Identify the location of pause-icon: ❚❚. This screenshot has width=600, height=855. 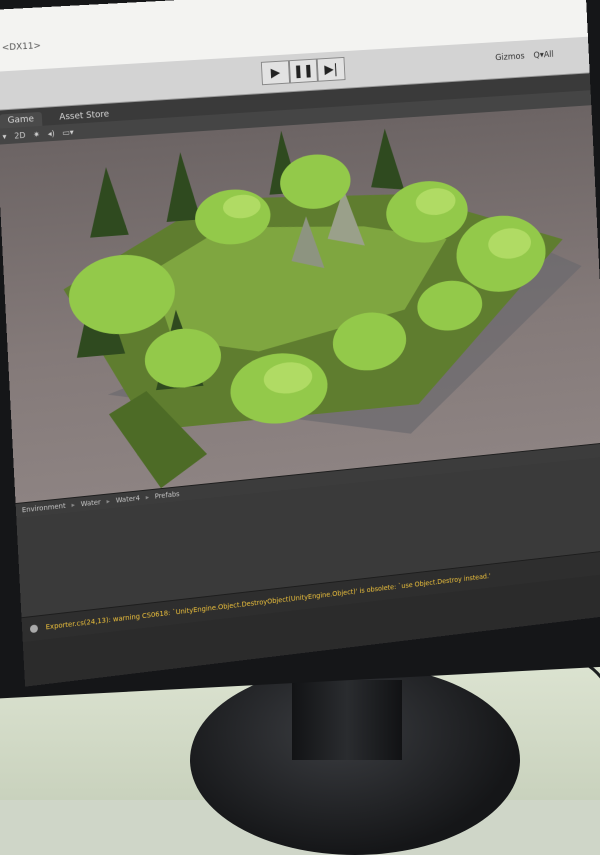
(303, 71).